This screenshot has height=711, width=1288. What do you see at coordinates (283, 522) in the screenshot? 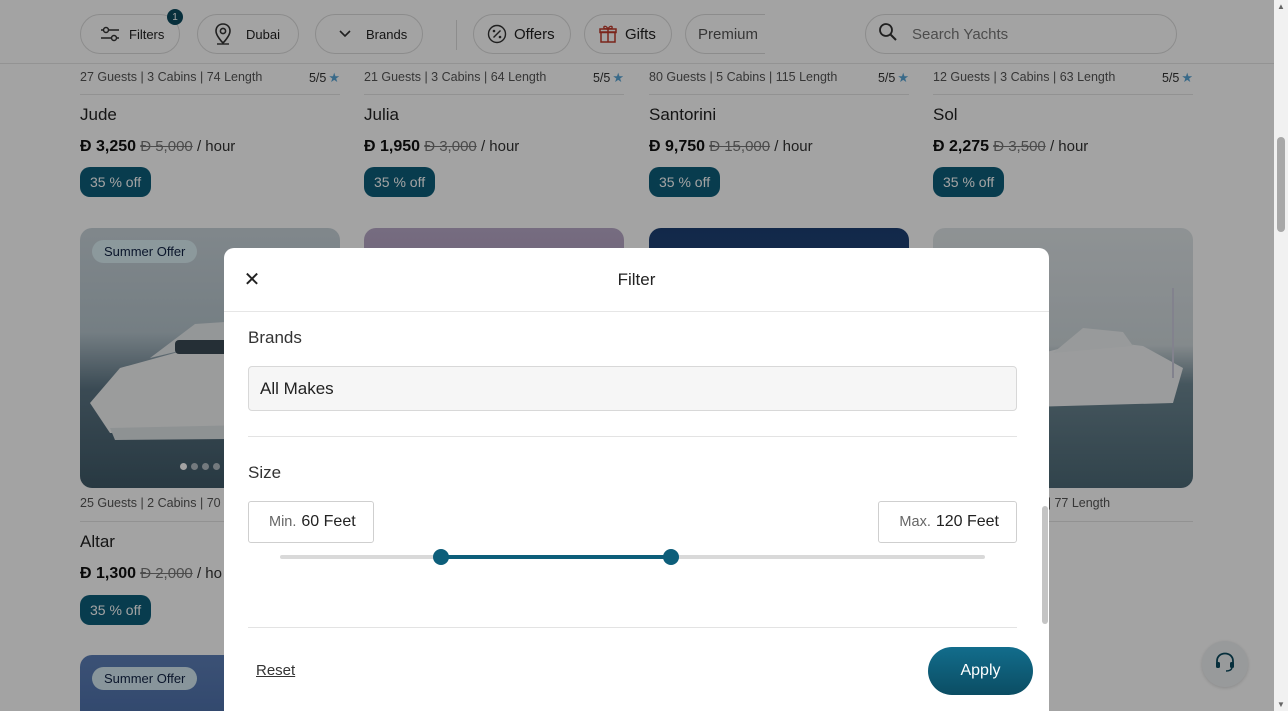
I see `min-size-label: Min.` at bounding box center [283, 522].